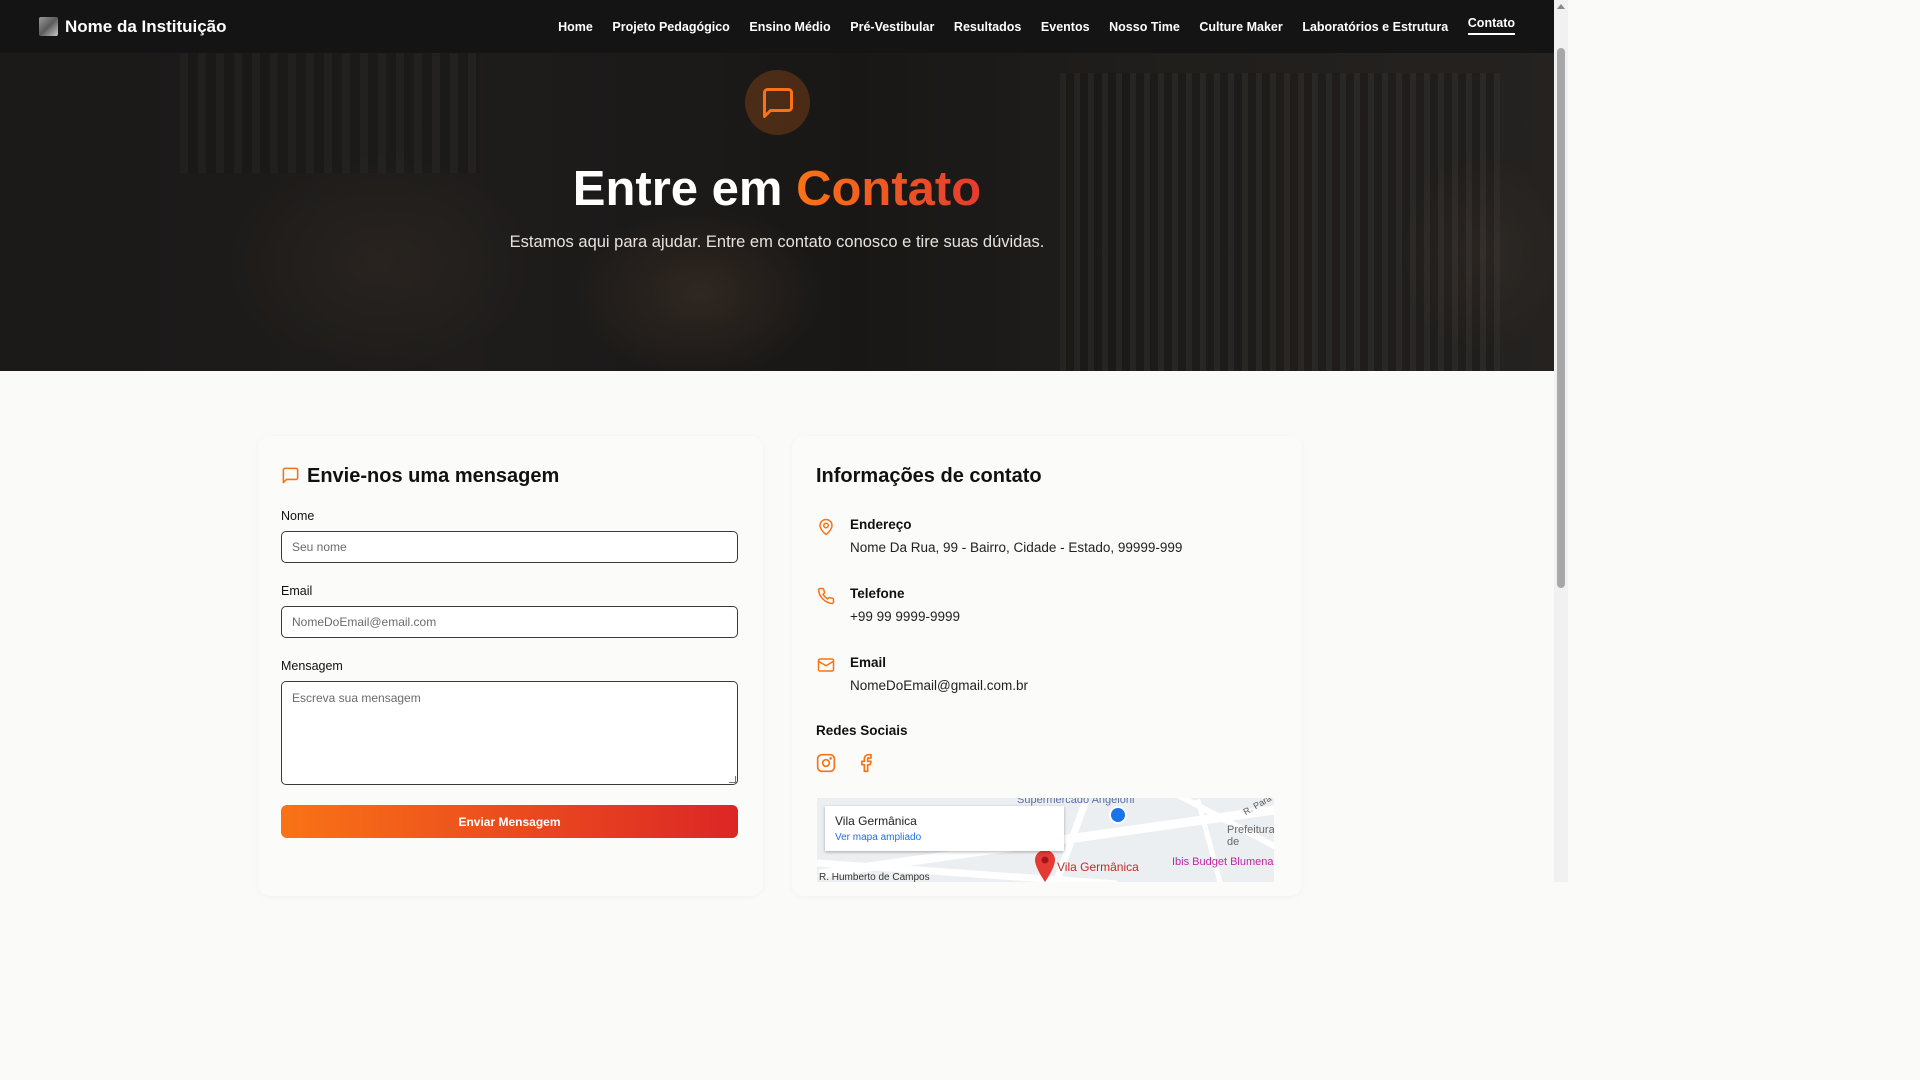 Image resolution: width=1920 pixels, height=1080 pixels. I want to click on map-pin-marker-icon, so click(1045, 866).